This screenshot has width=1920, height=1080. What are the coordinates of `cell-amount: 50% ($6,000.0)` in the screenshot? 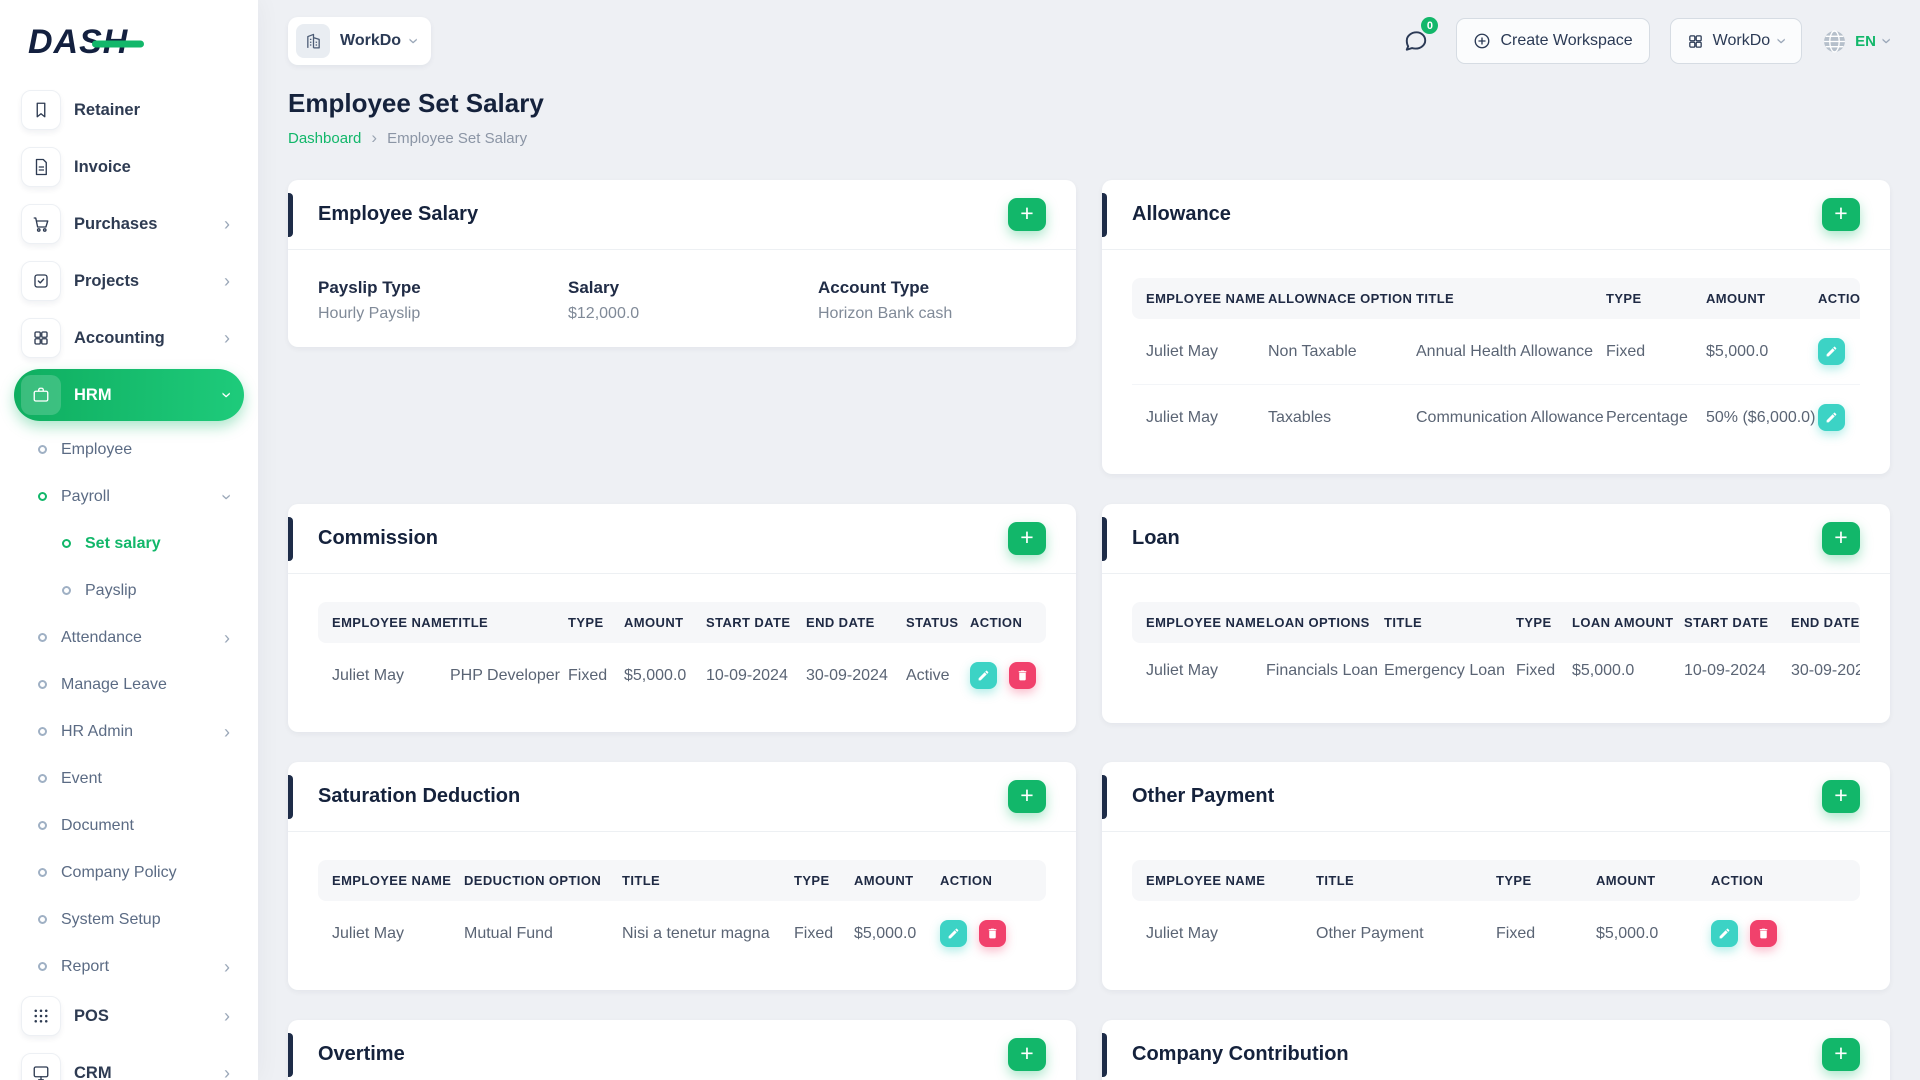 It's located at (1761, 417).